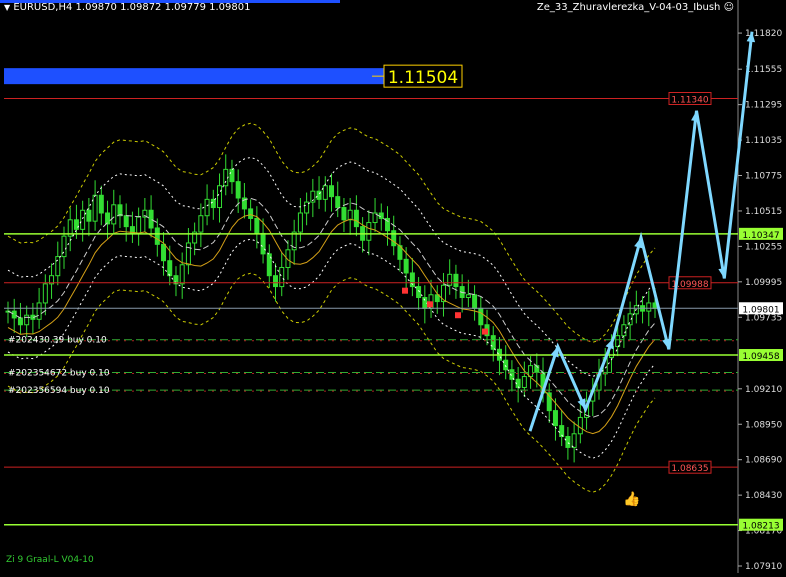 The image size is (786, 577). I want to click on indicator-name: Ze_33_Zhuravlerezka_V-04-03_Ibush, so click(628, 7).